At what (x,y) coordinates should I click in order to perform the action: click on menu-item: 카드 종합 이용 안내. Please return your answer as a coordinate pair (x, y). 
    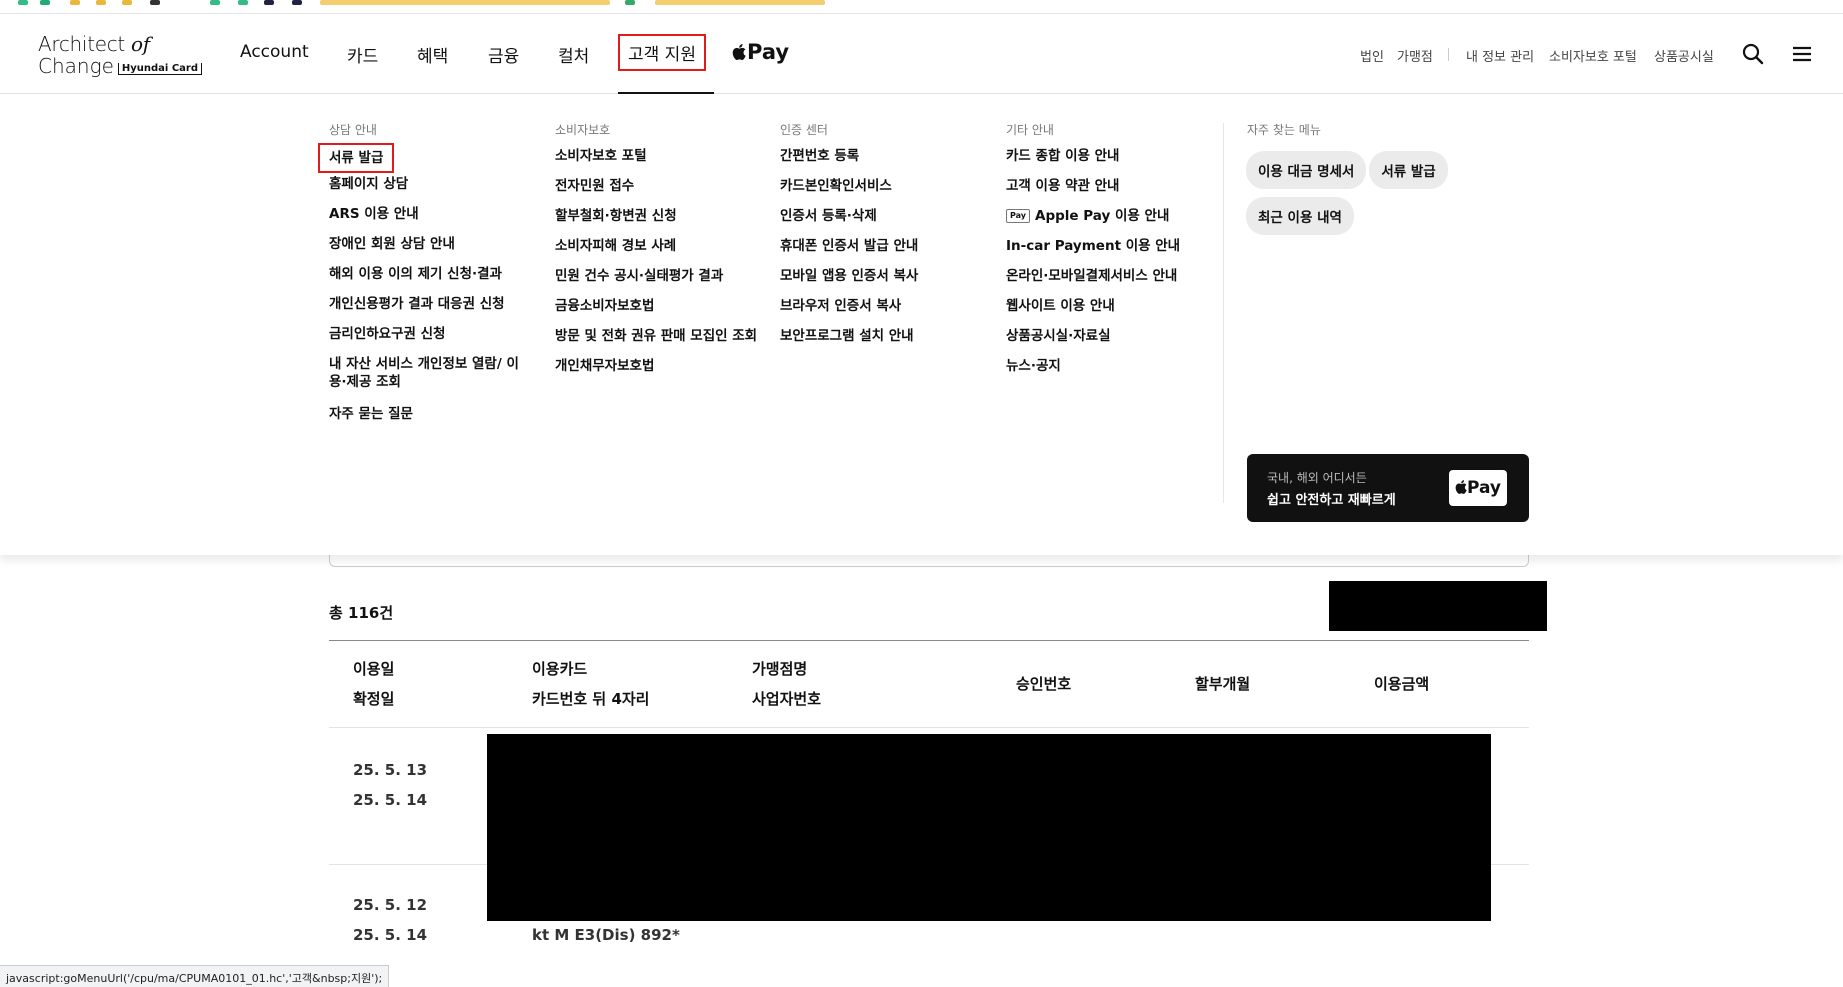
    Looking at the image, I should click on (1093, 162).